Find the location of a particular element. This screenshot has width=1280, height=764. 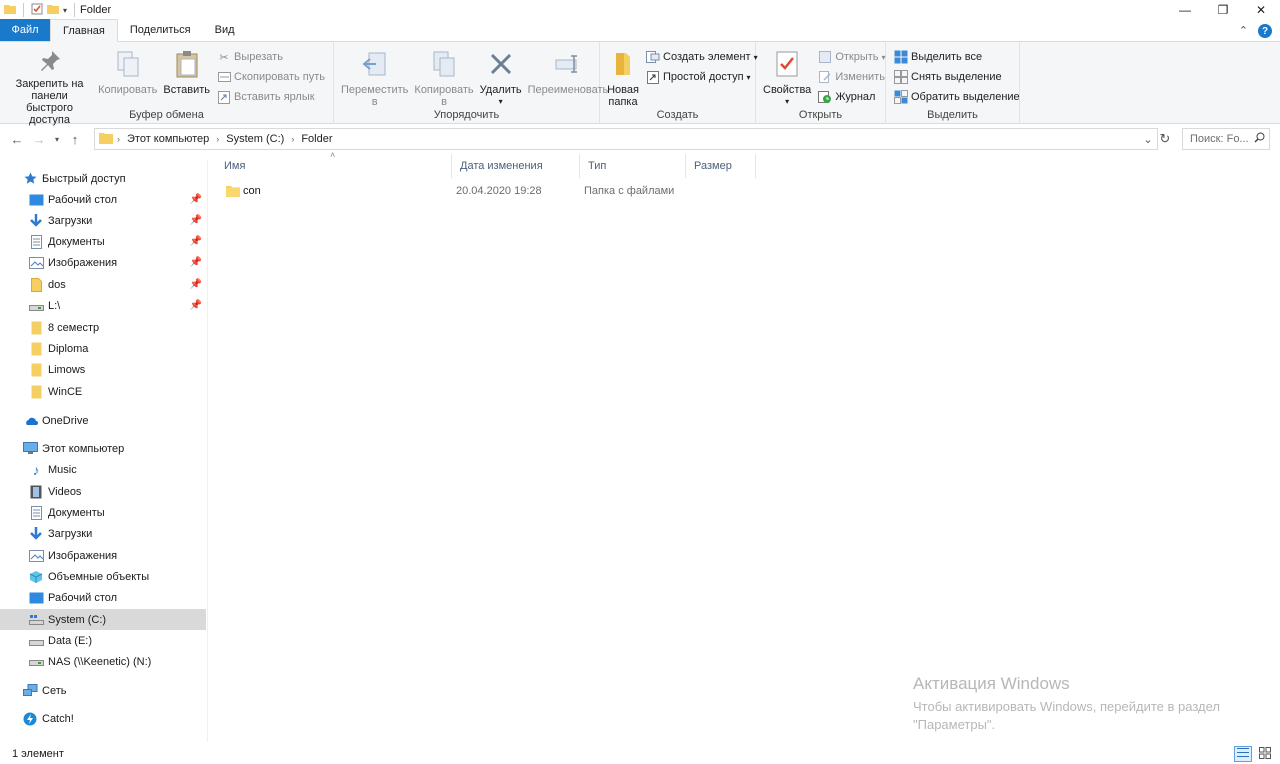

sidebar-item-limows: Limows is located at coordinates (103, 369).